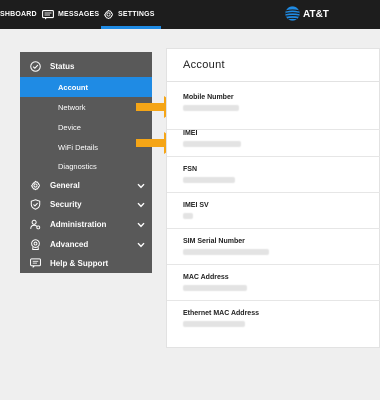 This screenshot has height=400, width=380. Describe the element at coordinates (292, 14) in the screenshot. I see `att-globe-icon` at that location.